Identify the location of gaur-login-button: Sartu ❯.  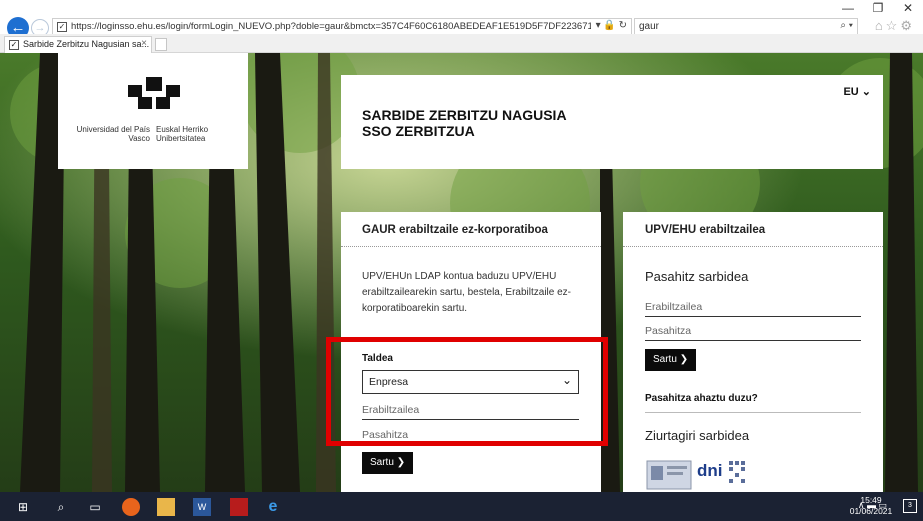
(388, 463).